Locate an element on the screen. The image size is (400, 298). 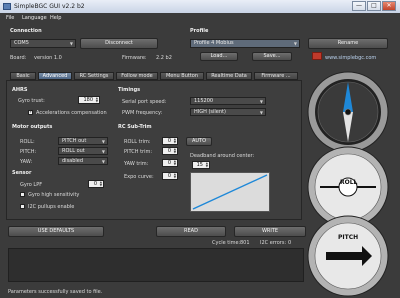
motor-yaw-select: disabled ▼ is located at coordinates (83, 161).